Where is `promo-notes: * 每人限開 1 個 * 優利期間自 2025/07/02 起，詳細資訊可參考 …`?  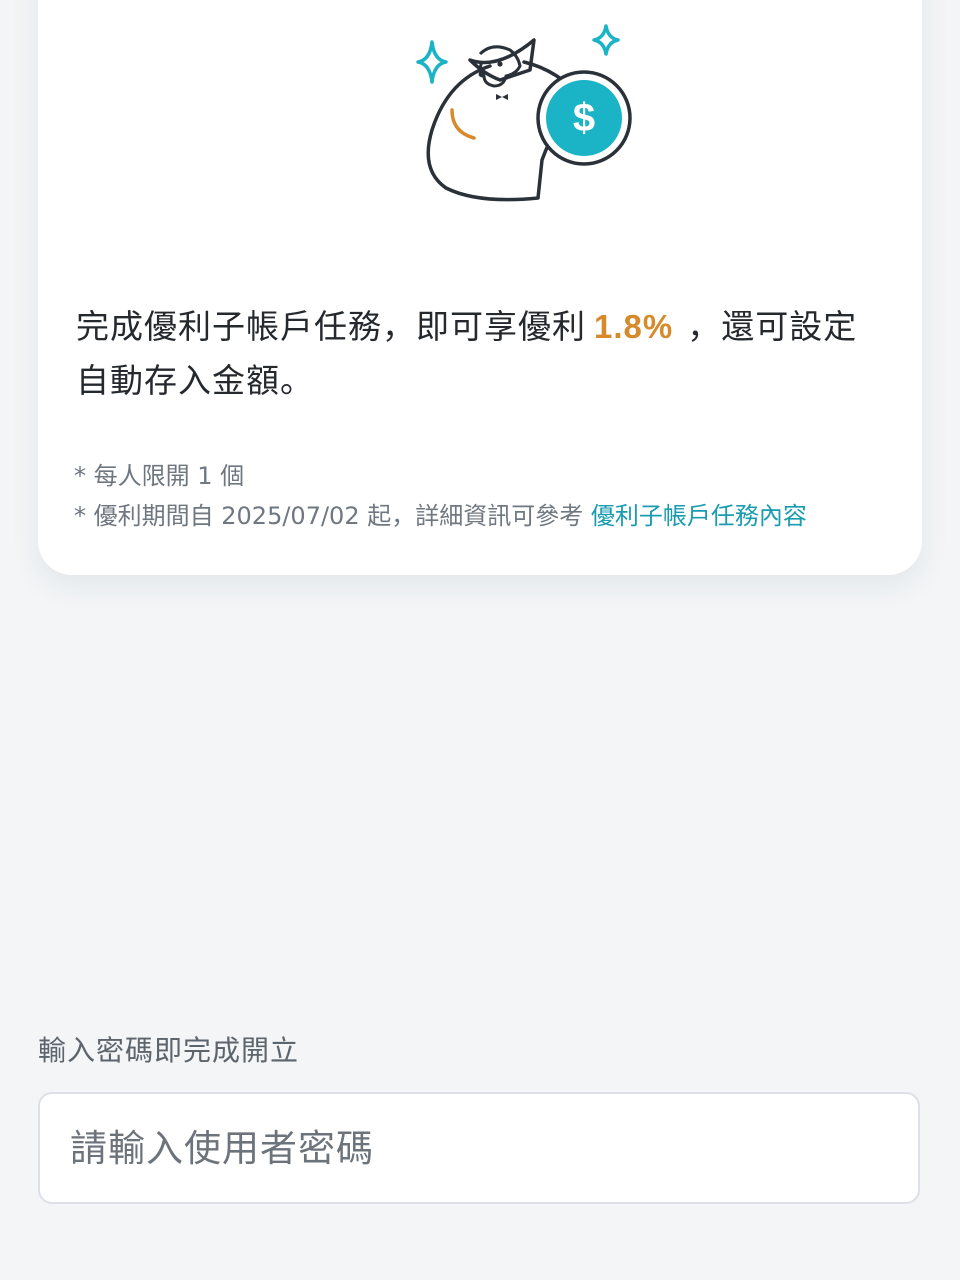
promo-notes: * 每人限開 1 個 * 優利期間自 2025/07/02 起，詳細資訊可參考 … is located at coordinates (494, 496).